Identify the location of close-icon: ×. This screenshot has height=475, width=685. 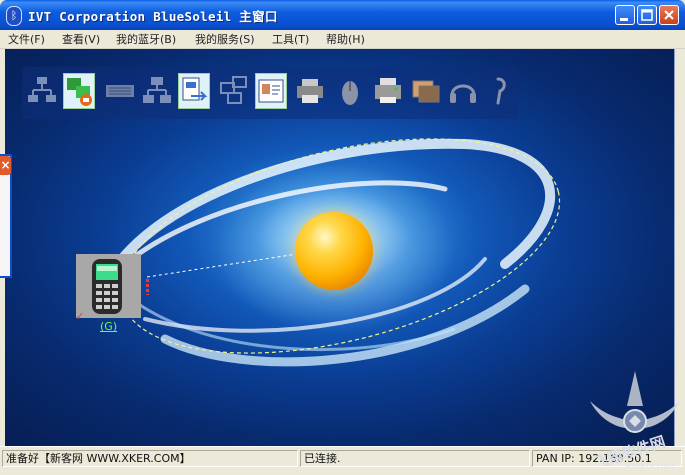
(5, 165).